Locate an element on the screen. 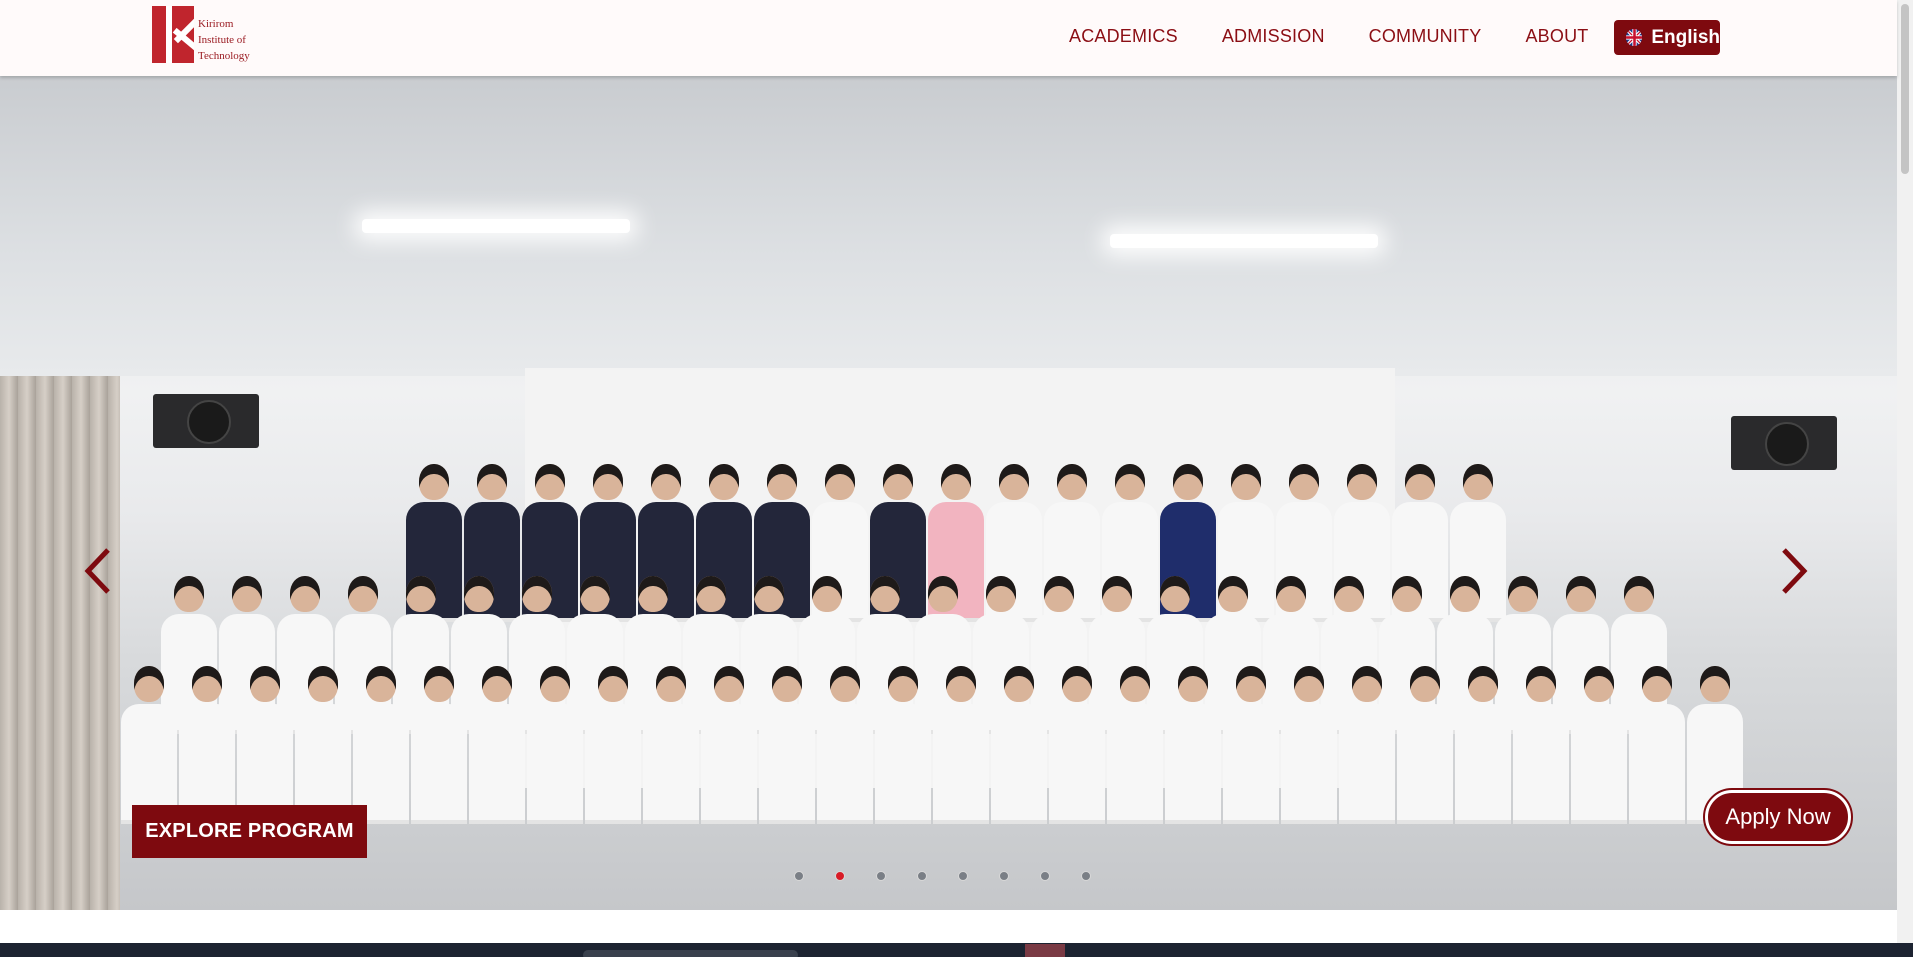 Image resolution: width=1913 pixels, height=957 pixels. carousel-indicators is located at coordinates (958, 876).